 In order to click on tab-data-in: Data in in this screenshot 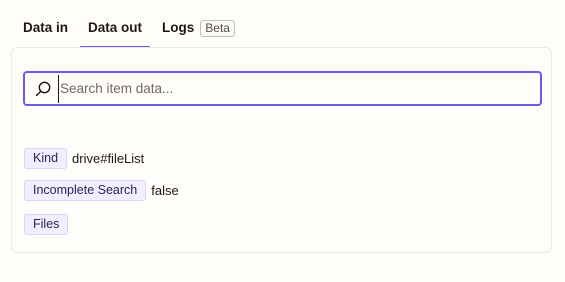, I will do `click(45, 26)`.